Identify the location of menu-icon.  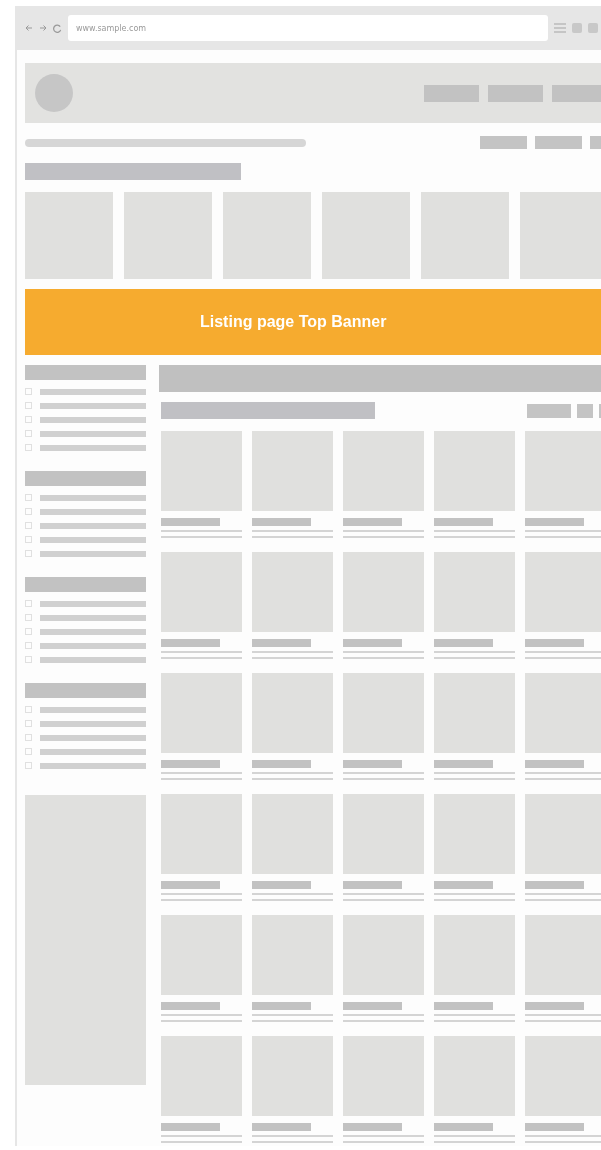
(560, 28).